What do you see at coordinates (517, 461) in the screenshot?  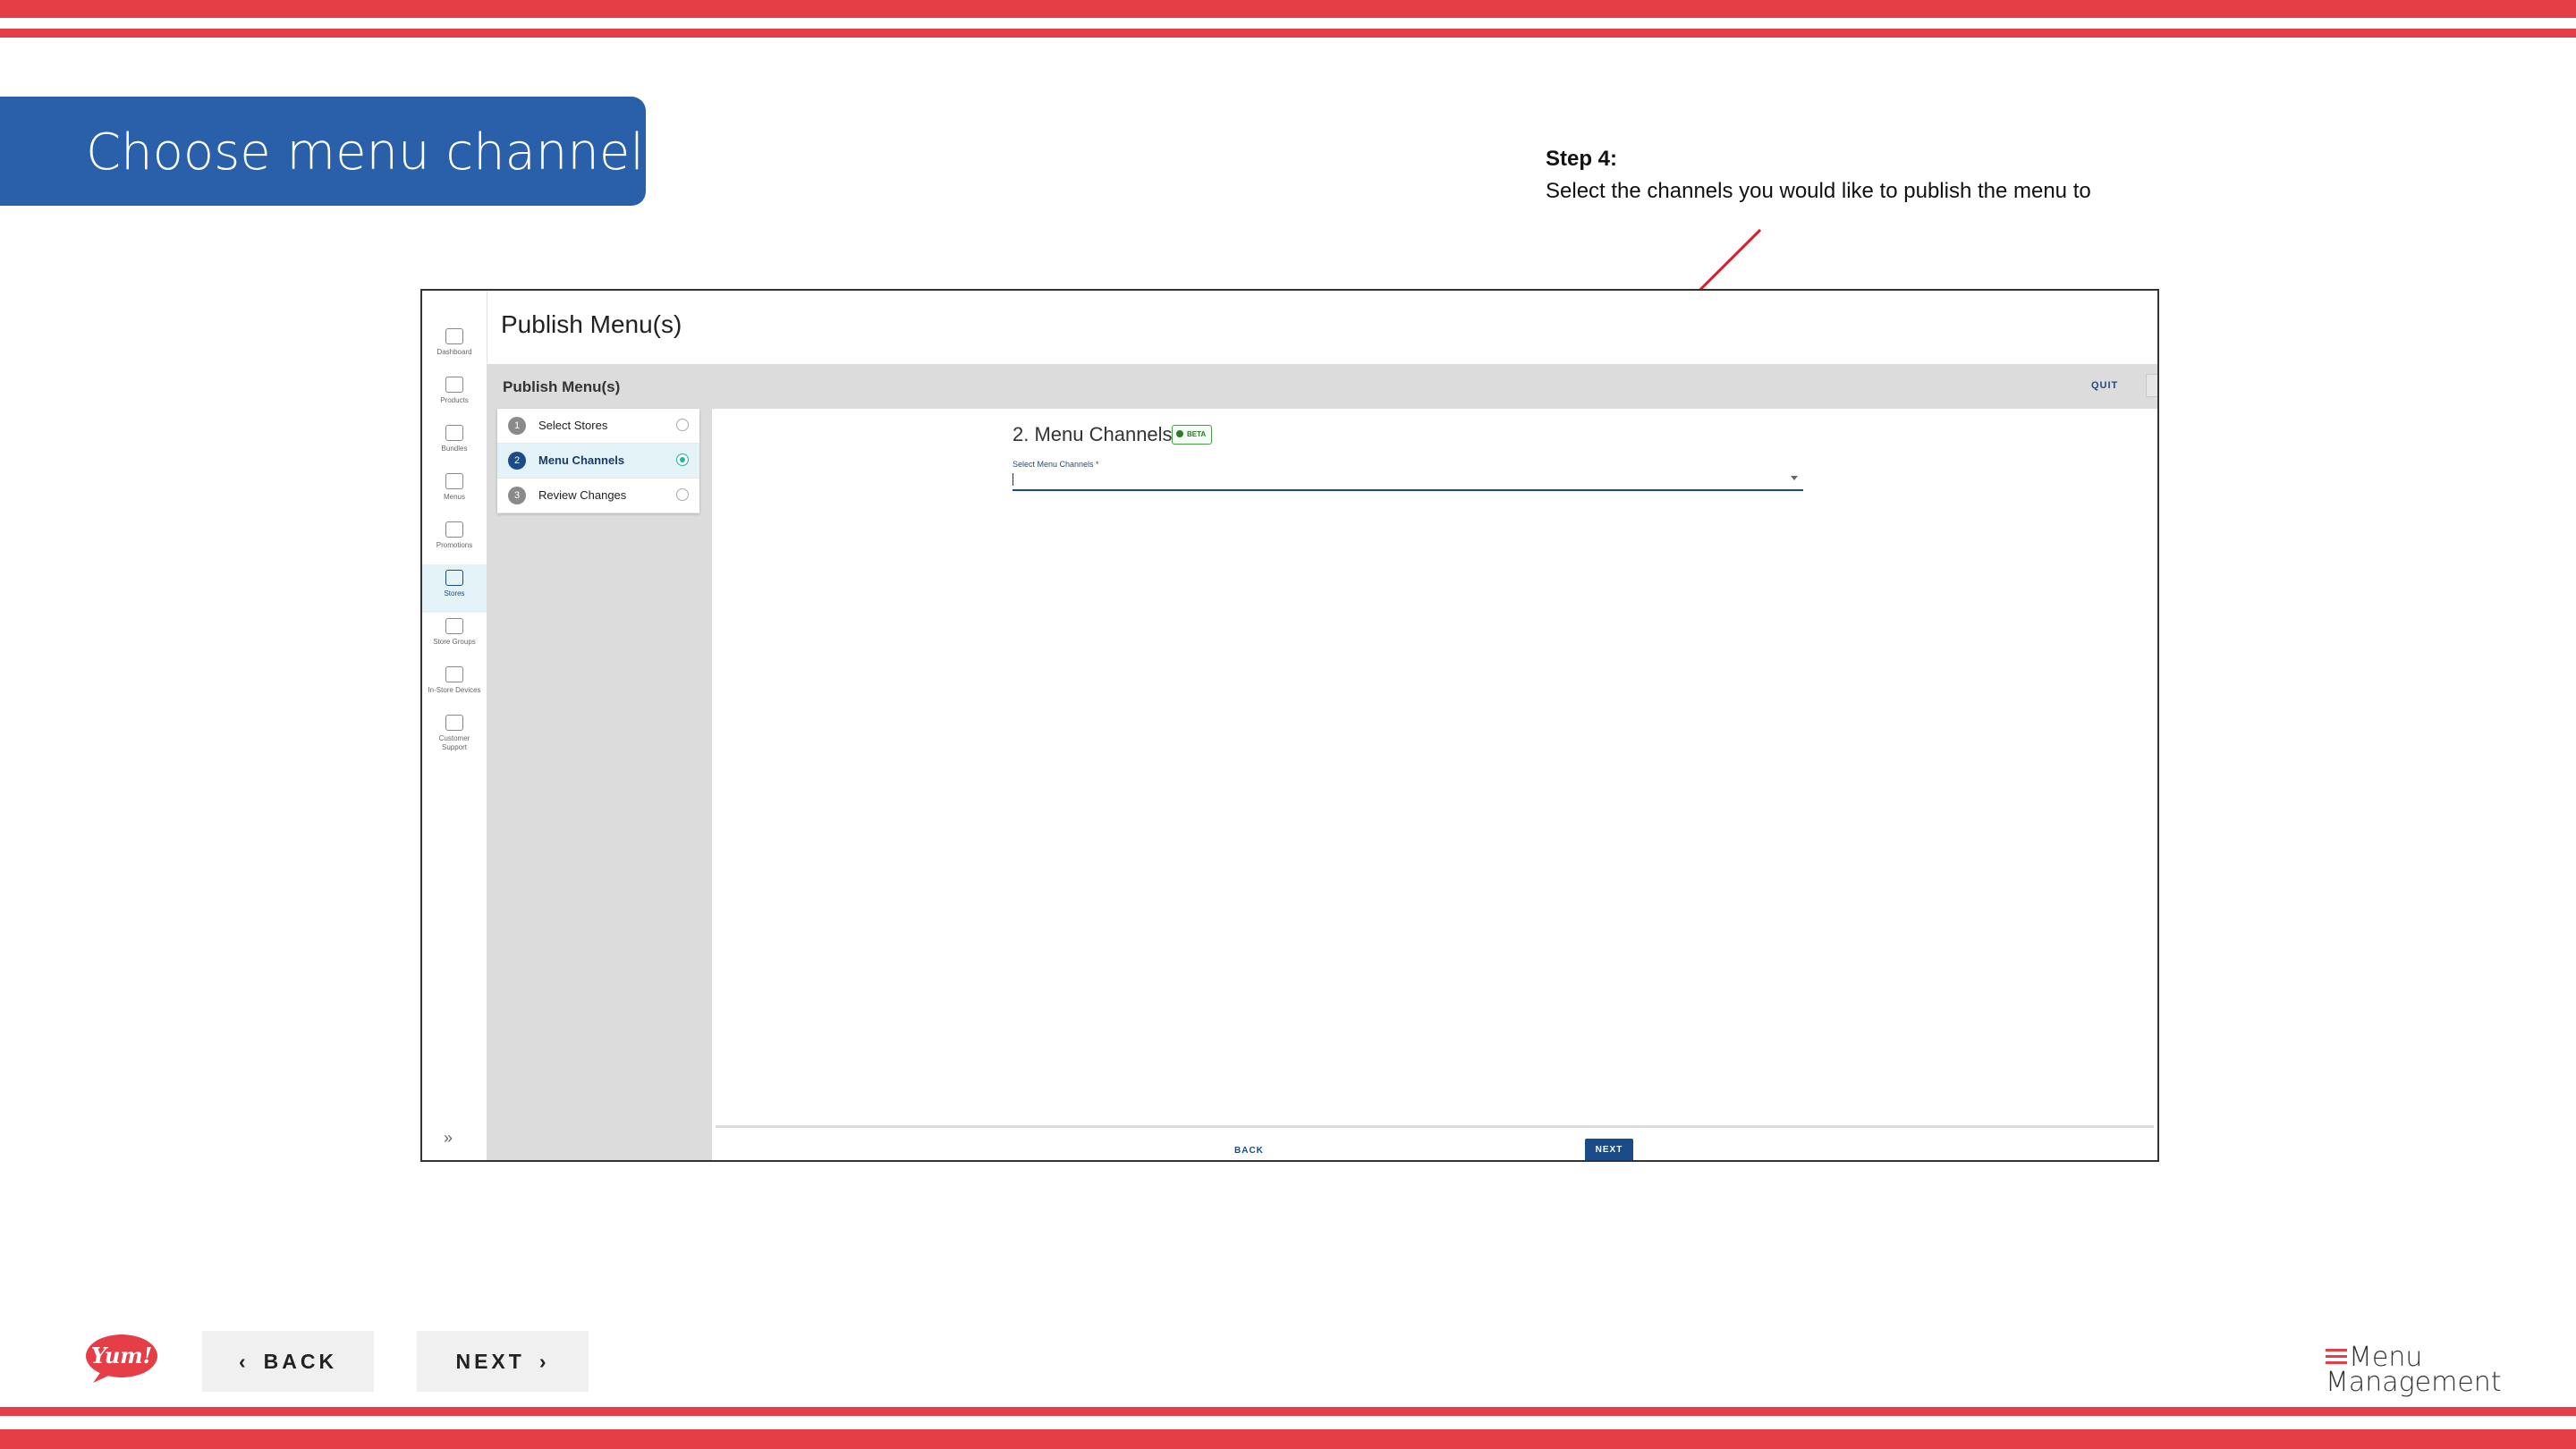 I see `step-number: 2` at bounding box center [517, 461].